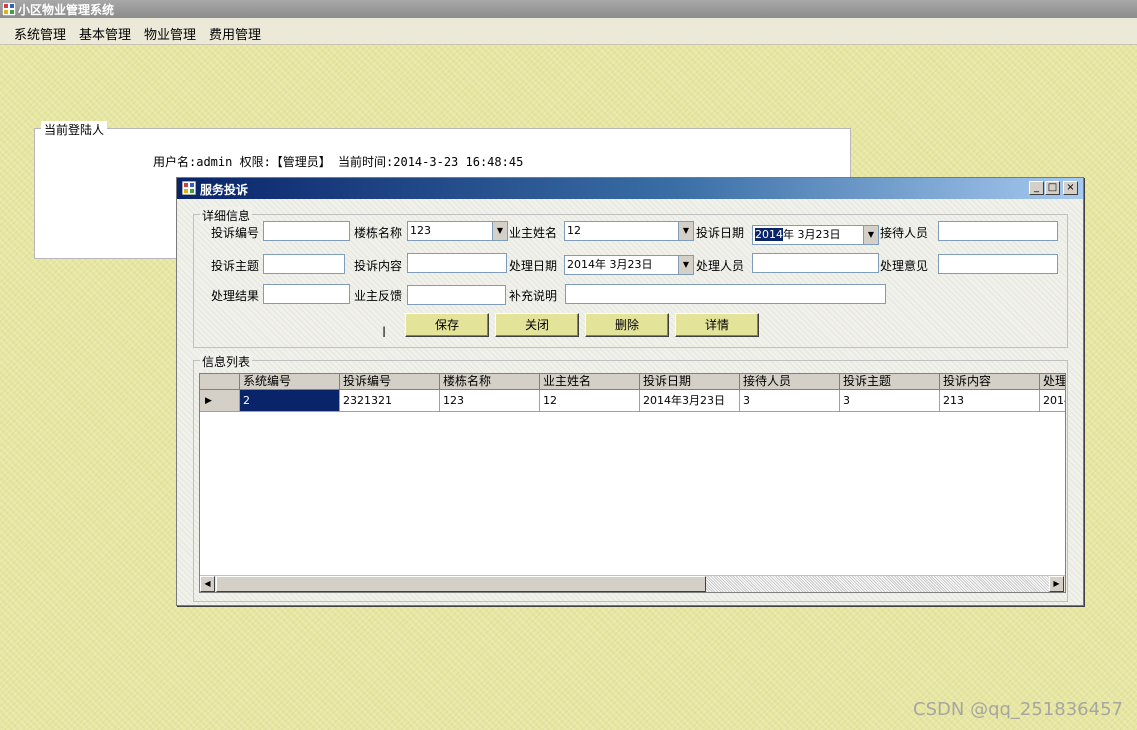 The width and height of the screenshot is (1137, 730). Describe the element at coordinates (220, 382) in the screenshot. I see `grid-corner` at that location.